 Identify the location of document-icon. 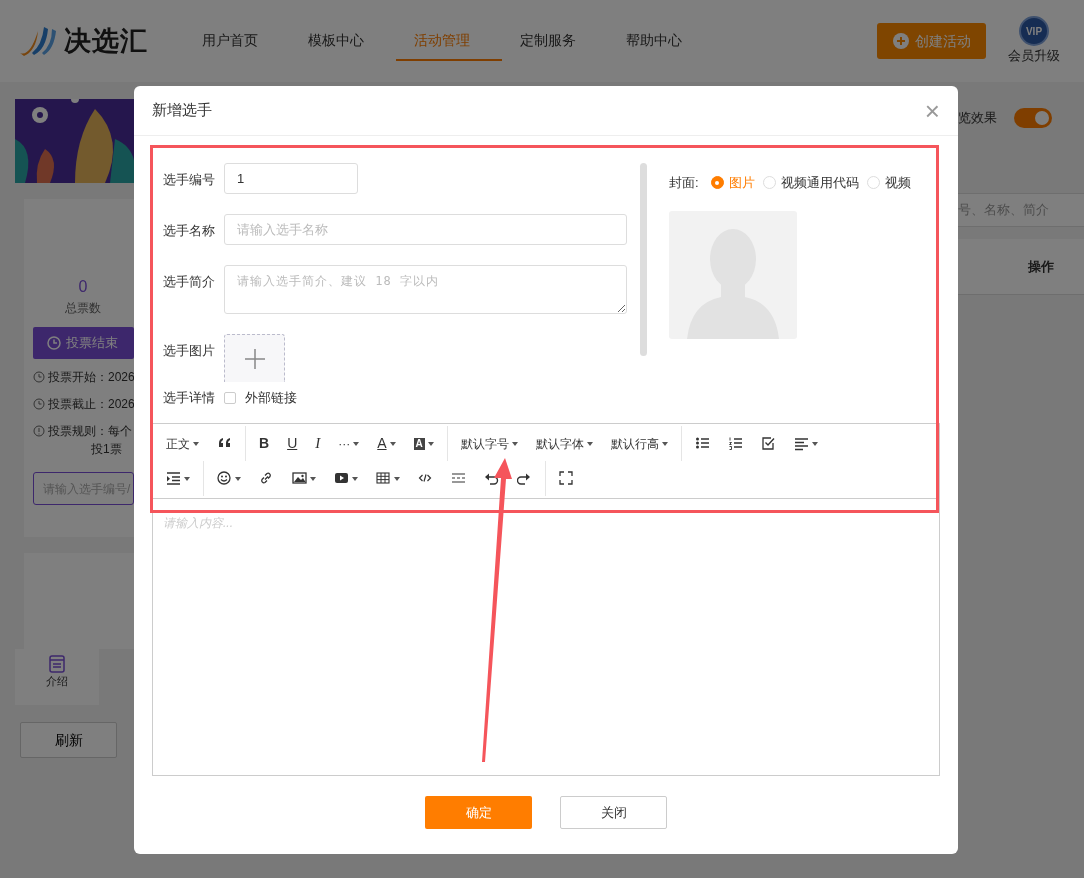
(57, 664).